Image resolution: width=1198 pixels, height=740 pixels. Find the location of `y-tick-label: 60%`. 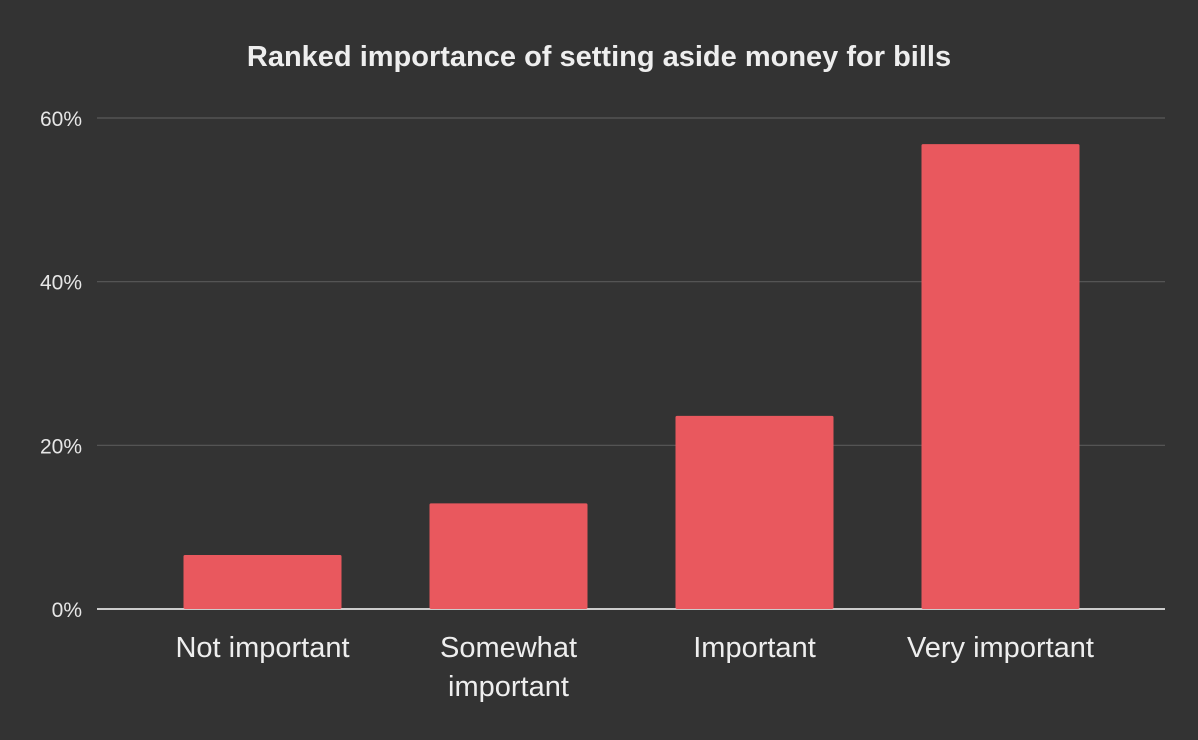

y-tick-label: 60% is located at coordinates (61, 119).